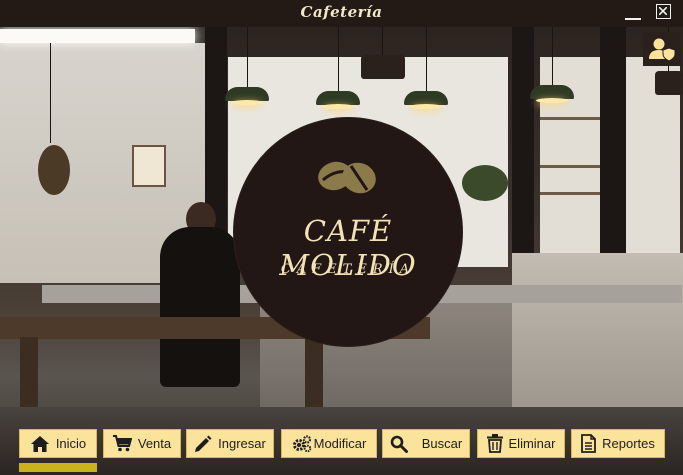 This screenshot has width=683, height=475. What do you see at coordinates (589, 443) in the screenshot?
I see `report-icon` at bounding box center [589, 443].